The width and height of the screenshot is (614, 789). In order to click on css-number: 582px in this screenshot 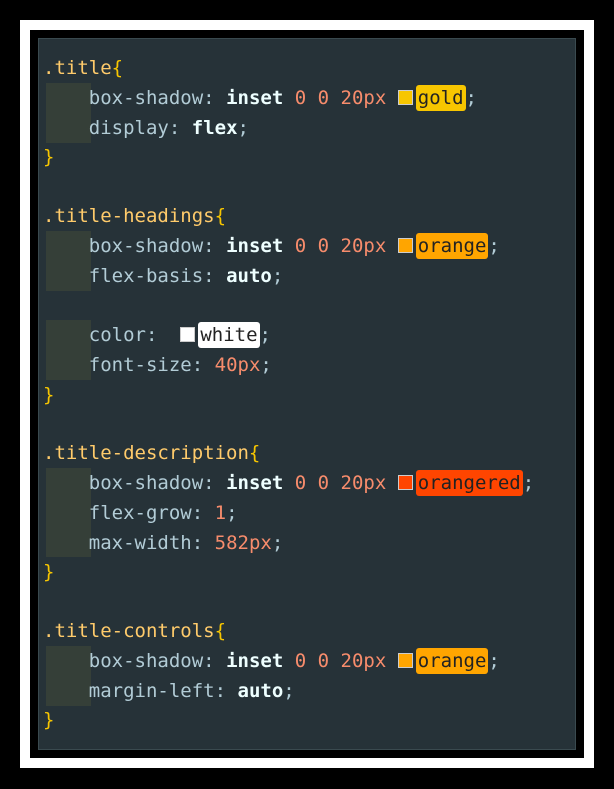, I will do `click(243, 543)`.